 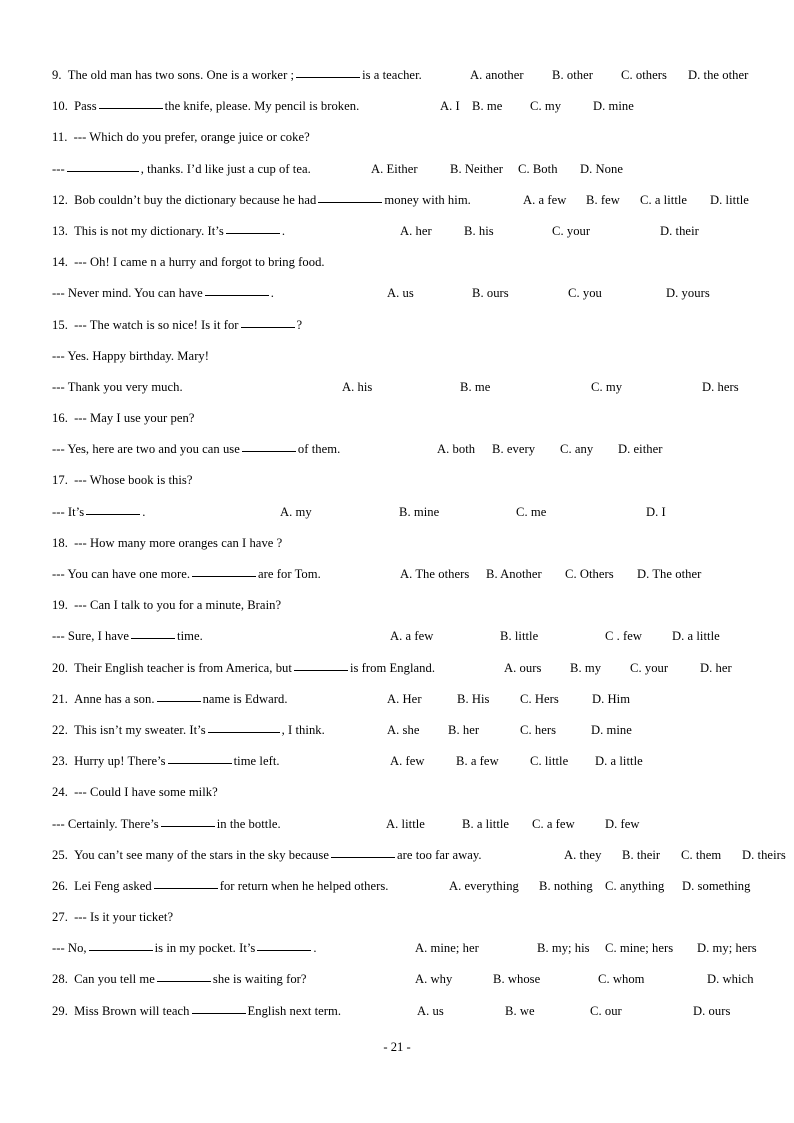 What do you see at coordinates (576, 449) in the screenshot?
I see `option-c: C. any` at bounding box center [576, 449].